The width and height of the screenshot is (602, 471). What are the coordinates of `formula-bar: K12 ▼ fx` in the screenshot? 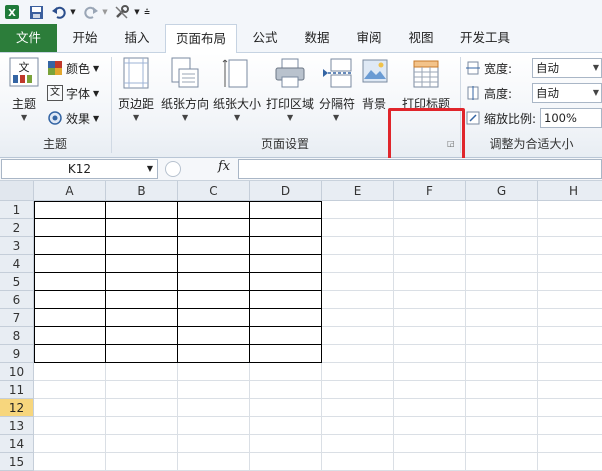 It's located at (301, 169).